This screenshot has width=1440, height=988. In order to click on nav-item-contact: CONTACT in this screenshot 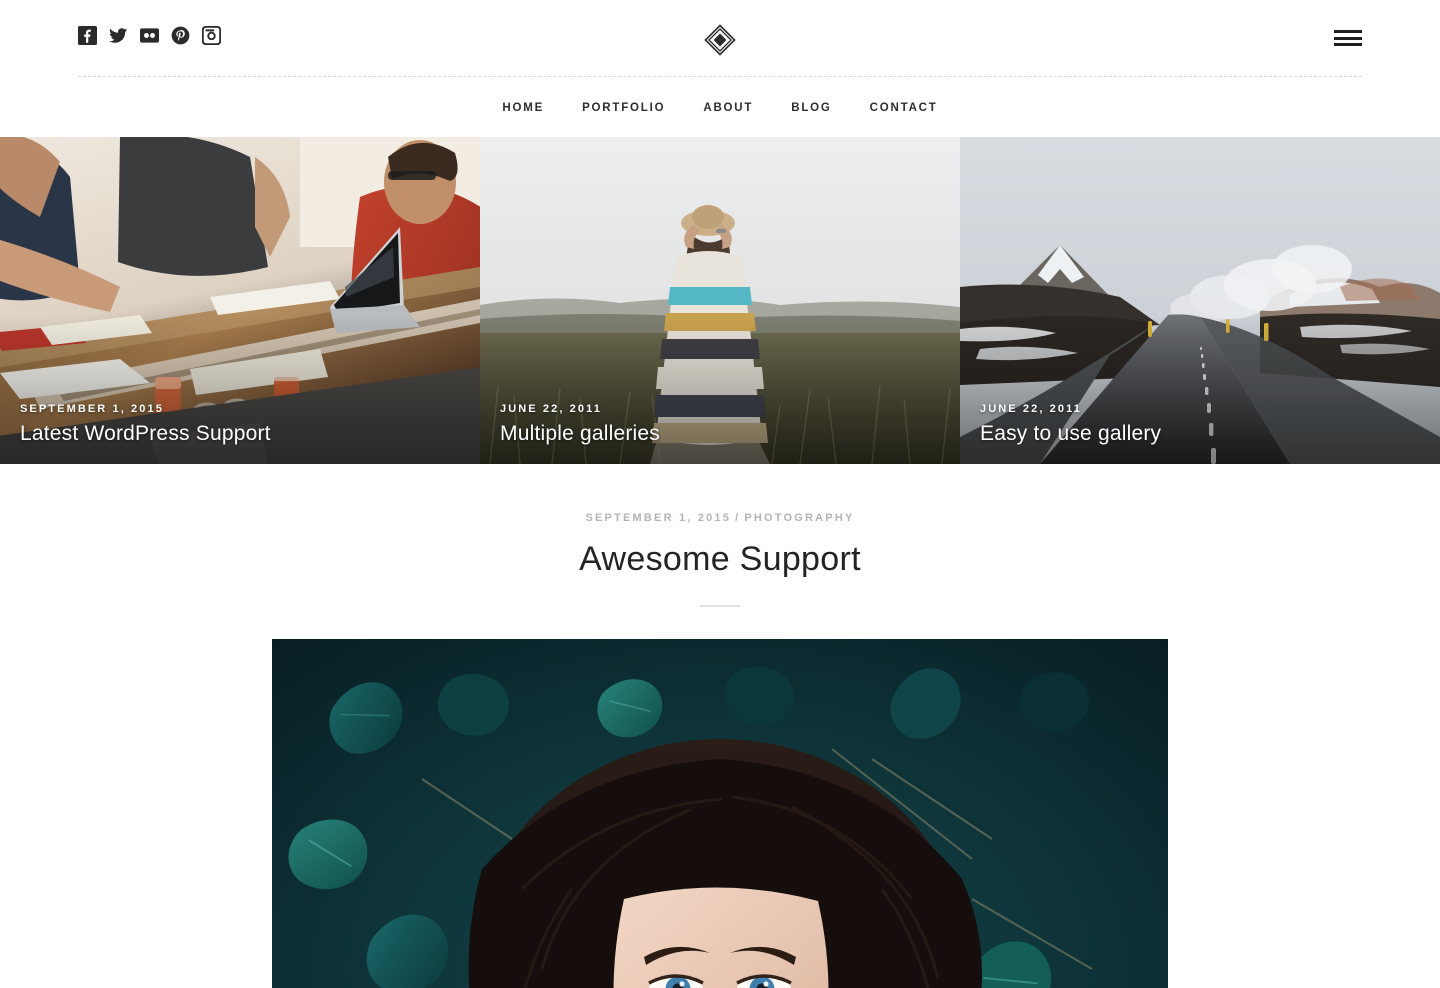, I will do `click(904, 108)`.